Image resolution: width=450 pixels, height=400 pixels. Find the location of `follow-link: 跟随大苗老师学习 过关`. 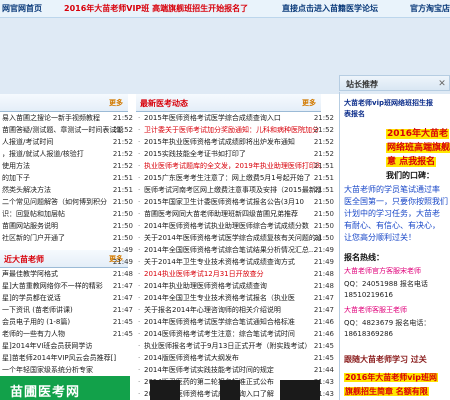

follow-link: 跟随大苗老师学习 过关 is located at coordinates (385, 359).